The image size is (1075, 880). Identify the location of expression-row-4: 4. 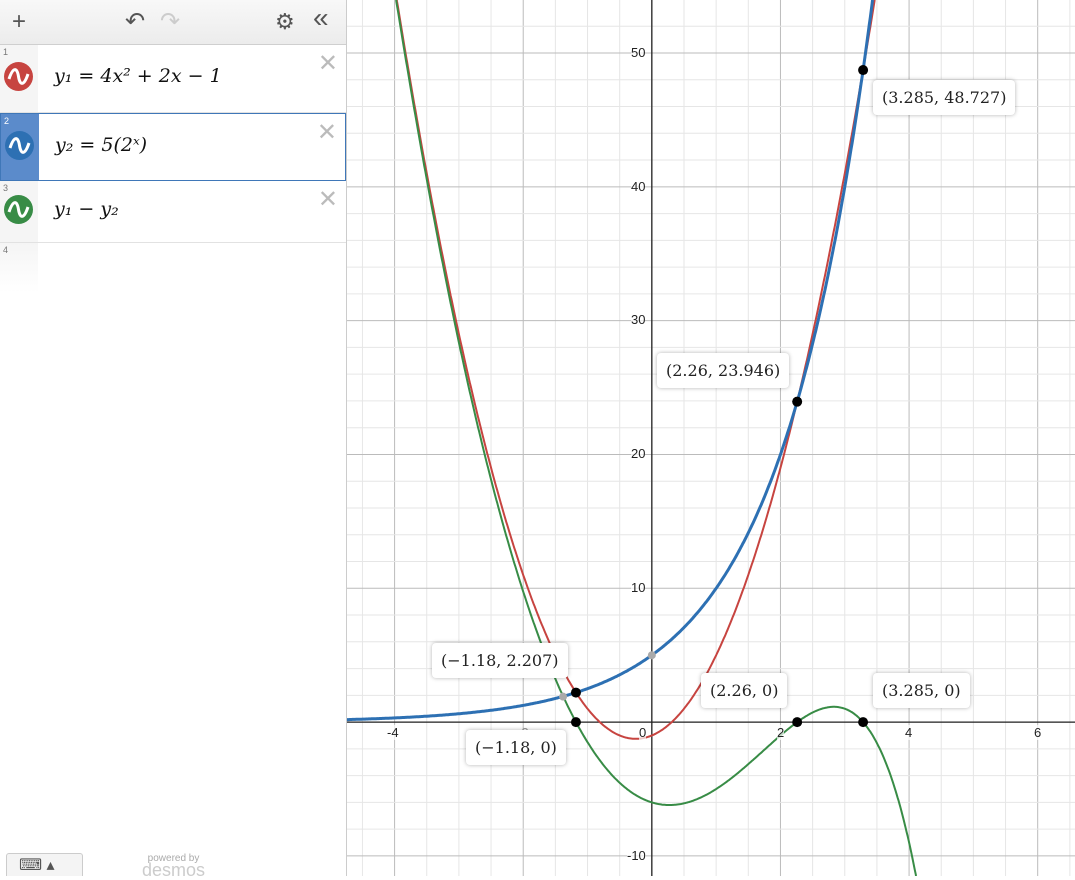
(173, 268).